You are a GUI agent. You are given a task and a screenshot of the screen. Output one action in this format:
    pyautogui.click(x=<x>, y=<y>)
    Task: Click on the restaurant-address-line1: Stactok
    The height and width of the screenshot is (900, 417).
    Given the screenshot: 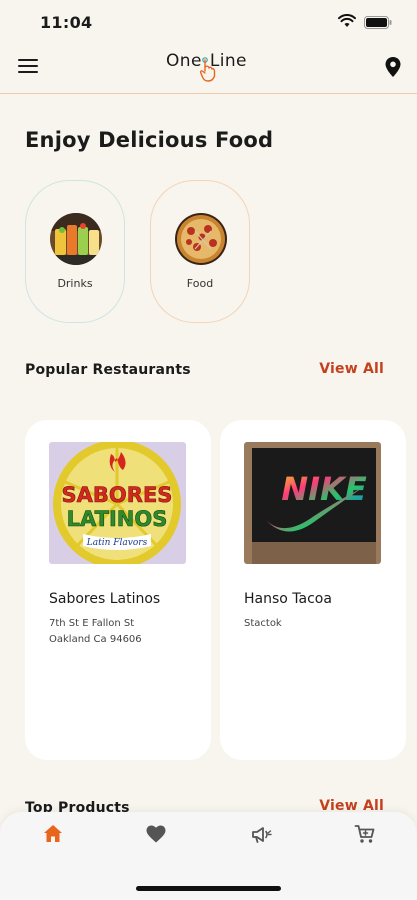 What is the action you would take?
    pyautogui.click(x=263, y=623)
    